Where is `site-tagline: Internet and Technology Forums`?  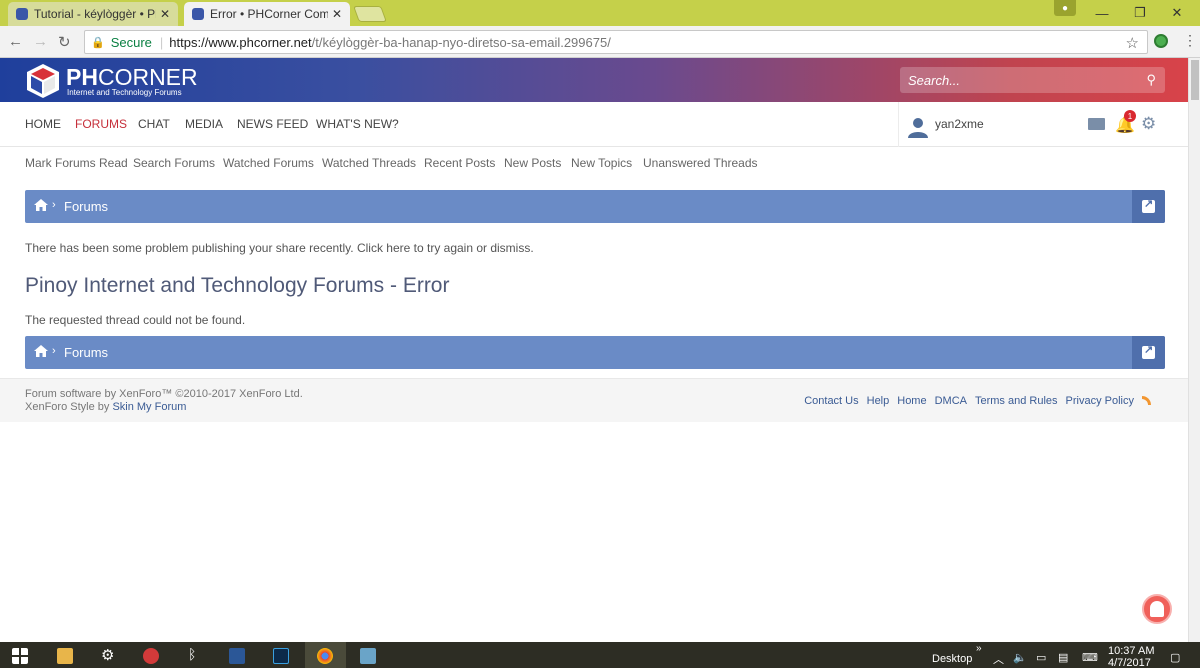 site-tagline: Internet and Technology Forums is located at coordinates (124, 92).